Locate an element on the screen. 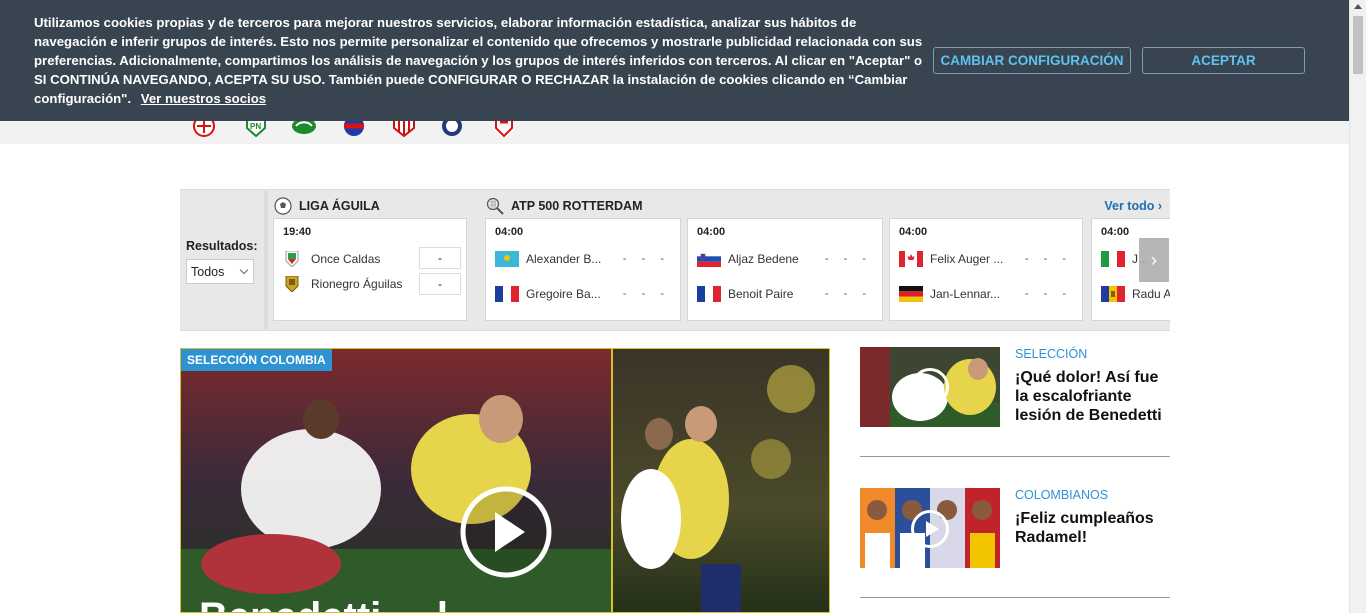 Image resolution: width=1366 pixels, height=613 pixels. match-card: 19:40 Once Caldas - Rionegro Águilas - is located at coordinates (370, 269).